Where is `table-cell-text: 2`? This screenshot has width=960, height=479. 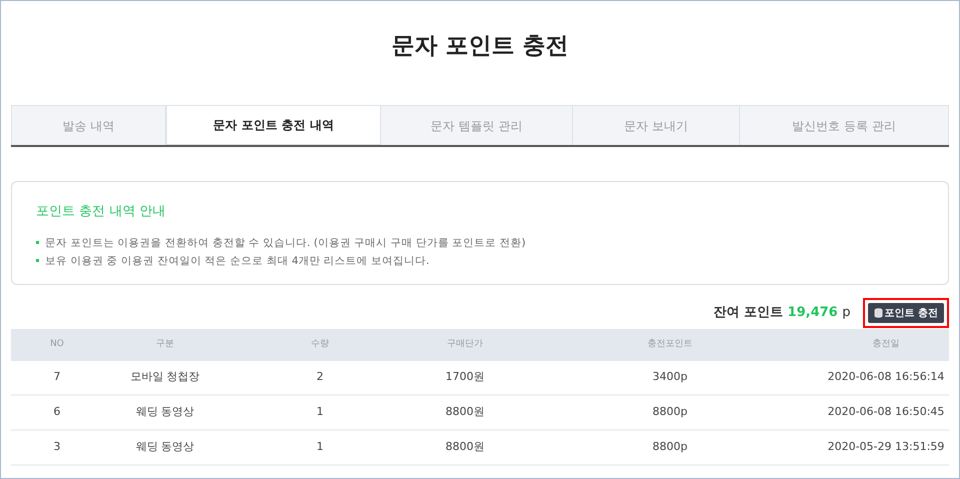 table-cell-text: 2 is located at coordinates (320, 377).